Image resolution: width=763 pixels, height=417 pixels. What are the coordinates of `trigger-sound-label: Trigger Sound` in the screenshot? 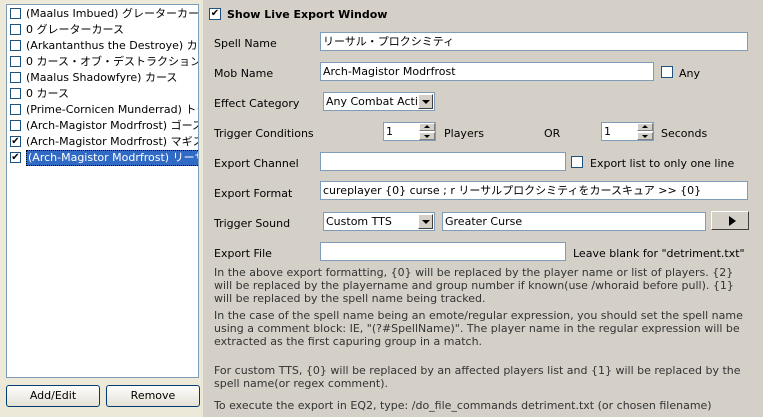 It's located at (252, 223).